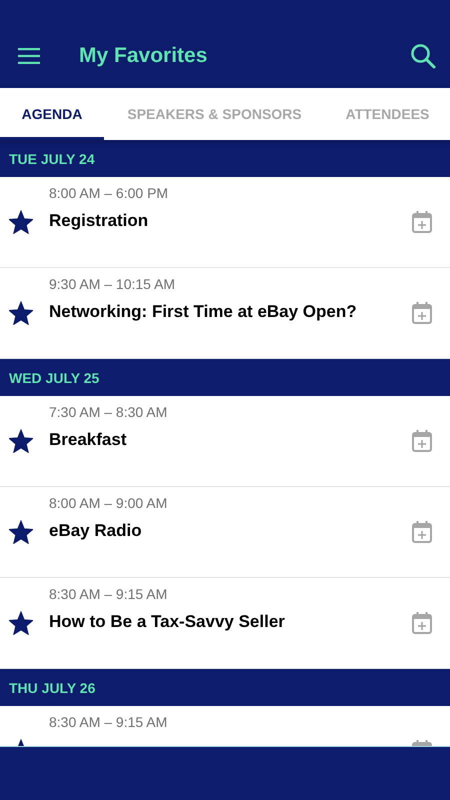 The height and width of the screenshot is (800, 450). What do you see at coordinates (225, 441) in the screenshot?
I see `session-item: 7:30 AM – 8:30 AM Breakfast` at bounding box center [225, 441].